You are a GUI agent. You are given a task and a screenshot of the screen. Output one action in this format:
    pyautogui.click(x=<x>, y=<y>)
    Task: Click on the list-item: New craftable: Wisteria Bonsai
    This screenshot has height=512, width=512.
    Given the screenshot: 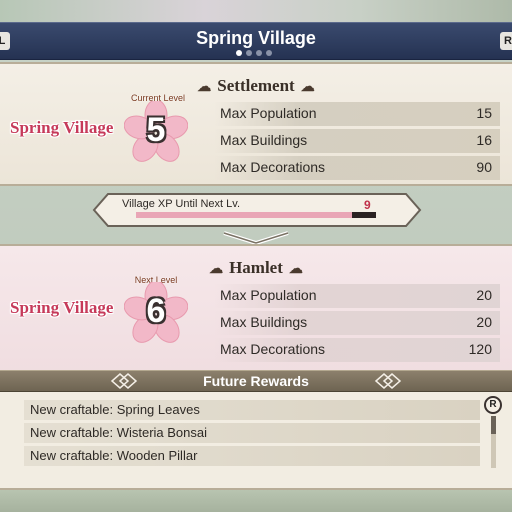 What is the action you would take?
    pyautogui.click(x=252, y=433)
    